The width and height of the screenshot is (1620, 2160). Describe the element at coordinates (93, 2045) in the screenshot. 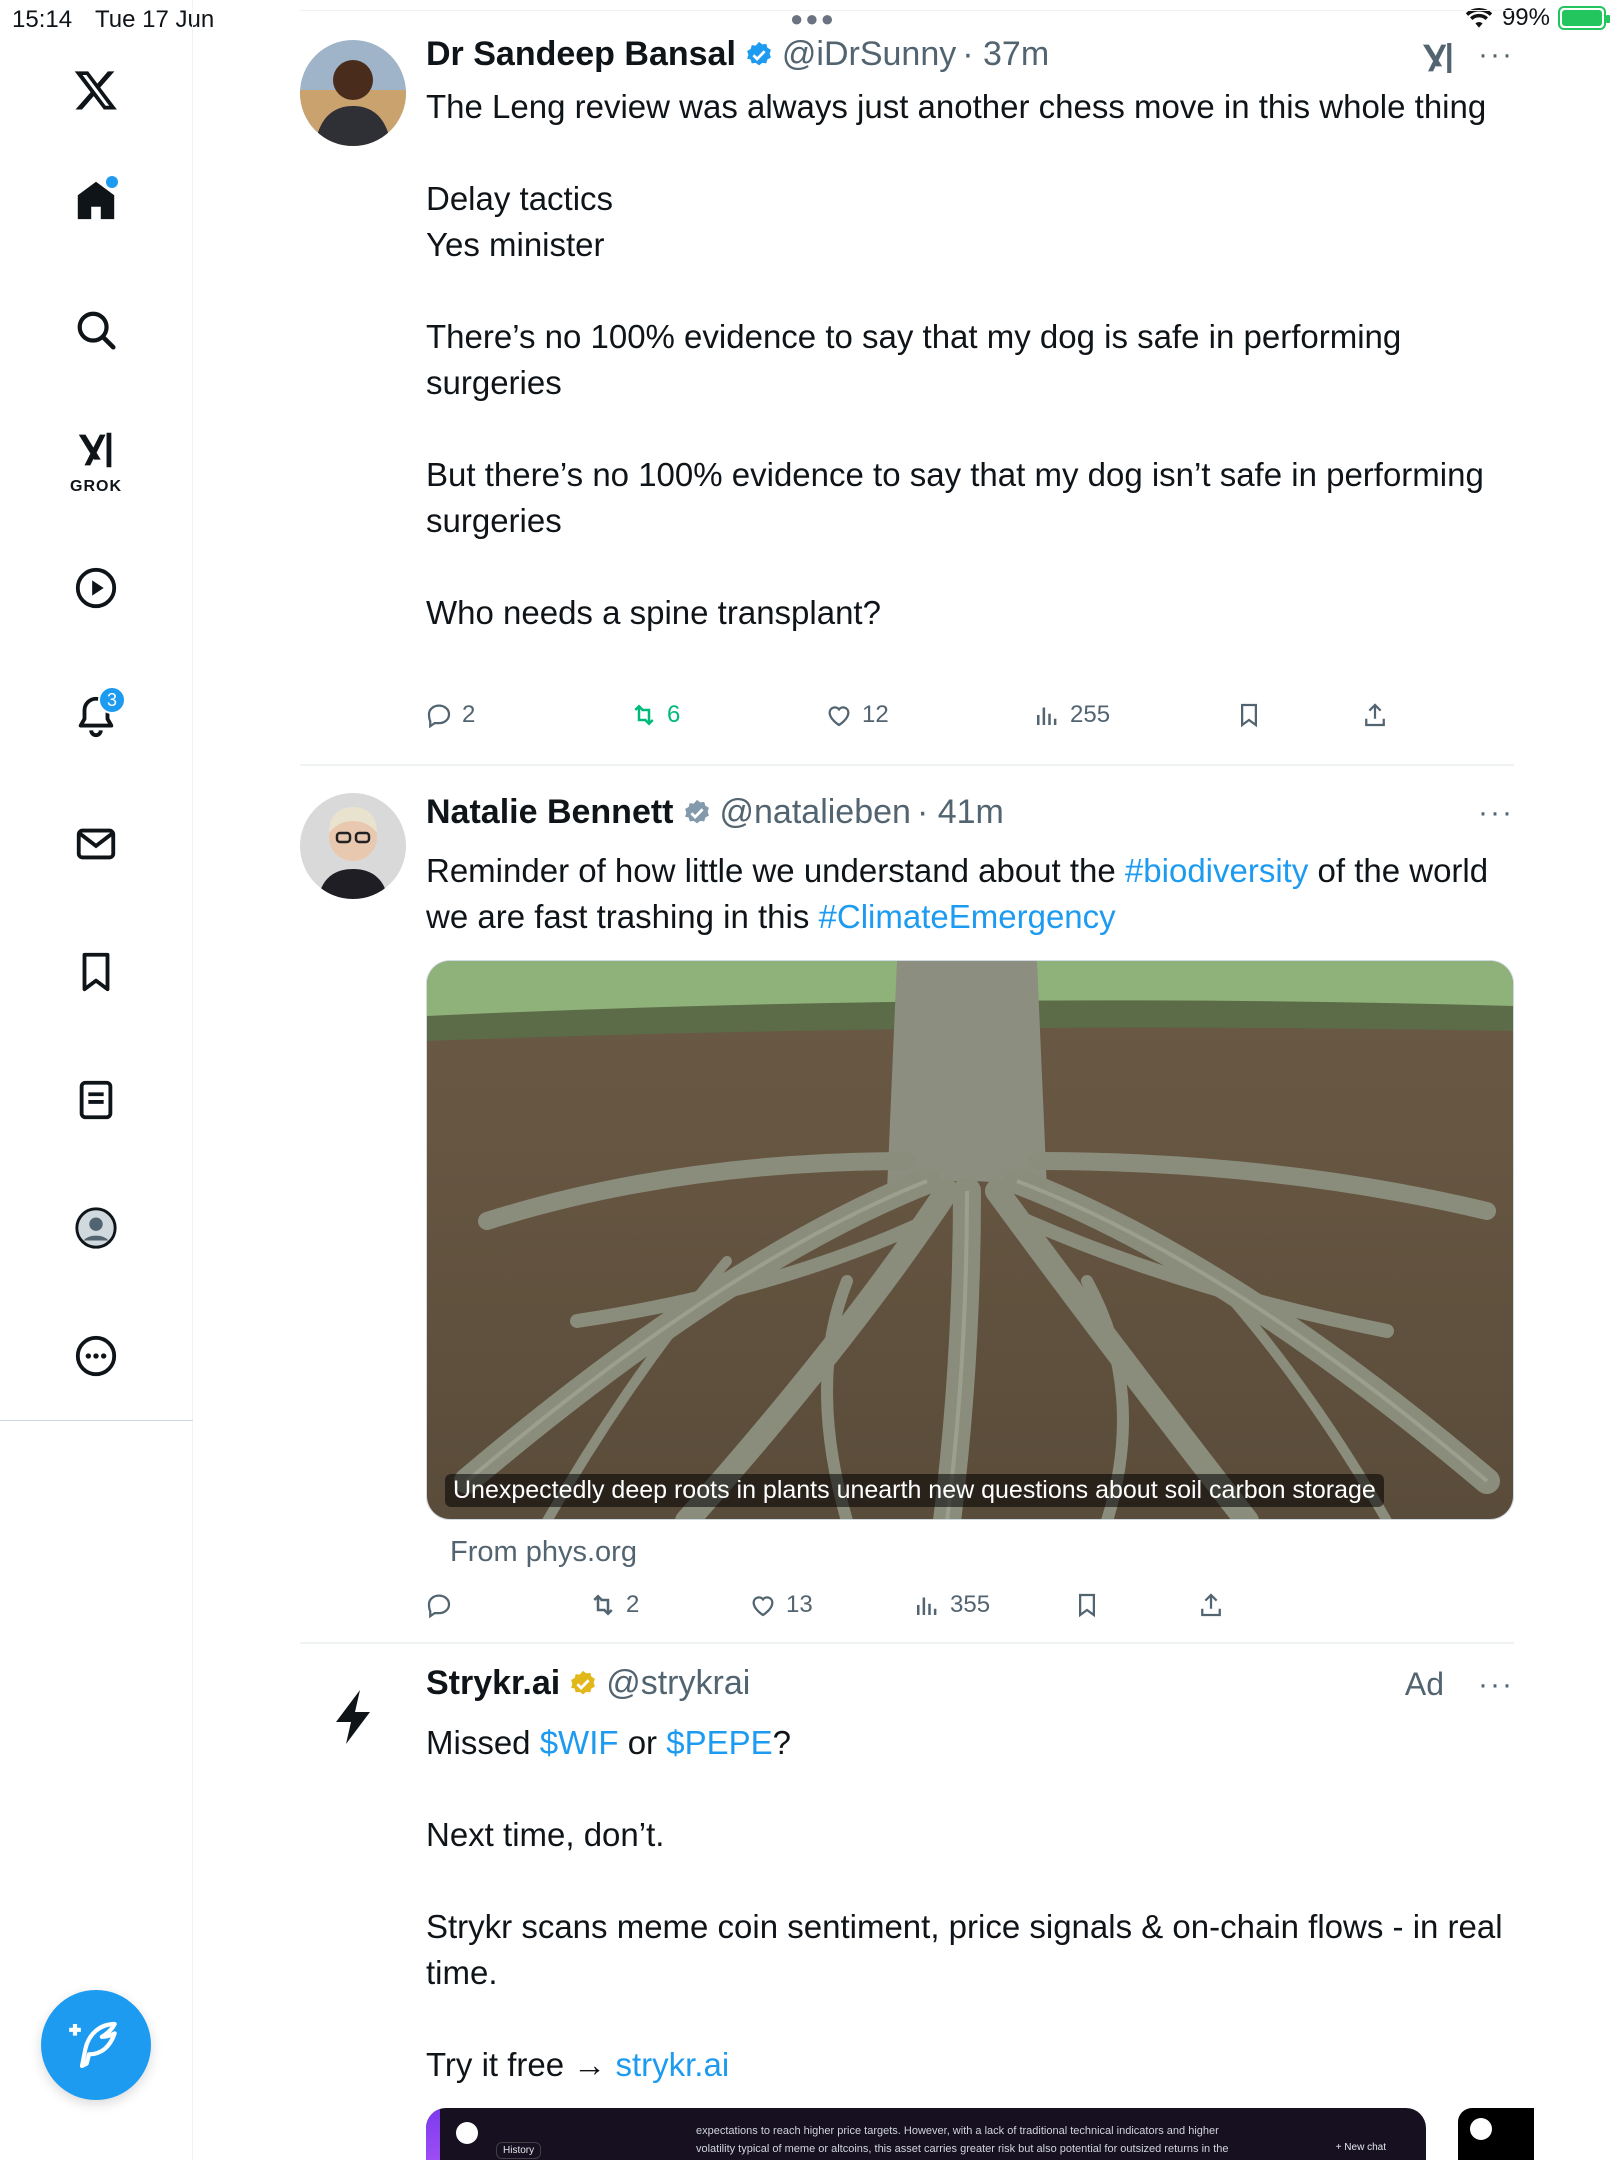

I see `compose-feather-icon` at that location.